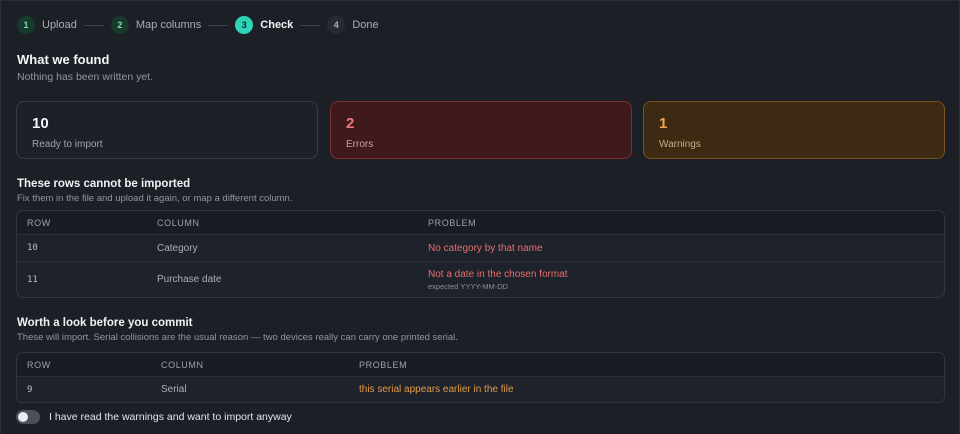 The height and width of the screenshot is (434, 960). I want to click on step-map-columns: 2 Map columns, so click(156, 25).